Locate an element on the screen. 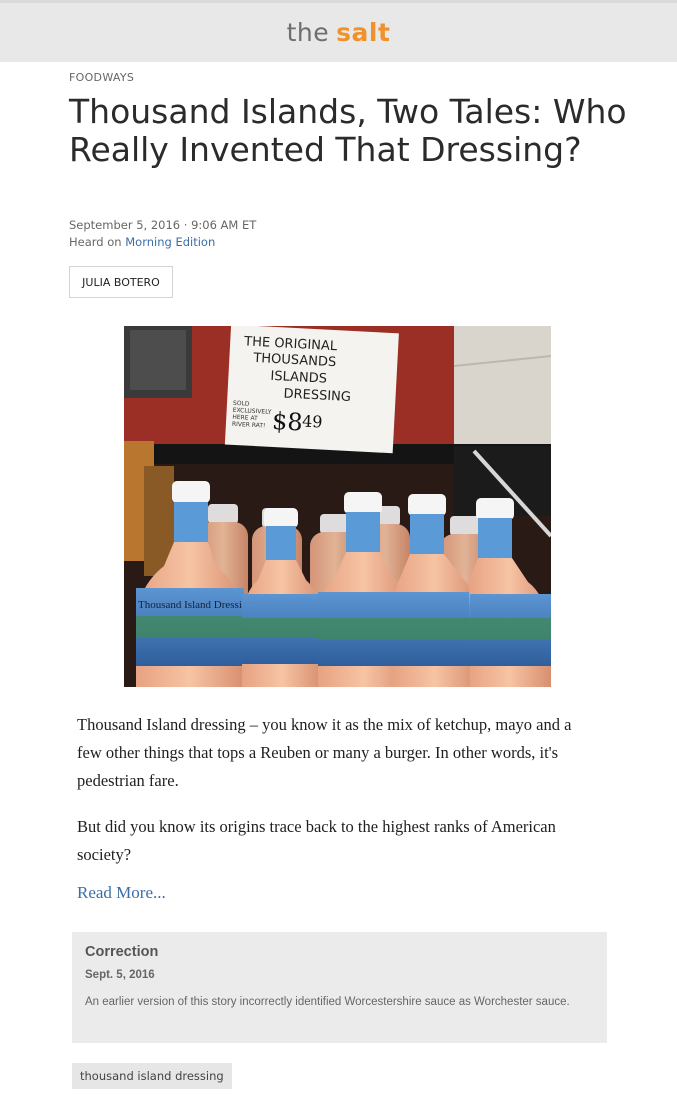 This screenshot has width=677, height=1110. site-logo: the salt is located at coordinates (339, 32).